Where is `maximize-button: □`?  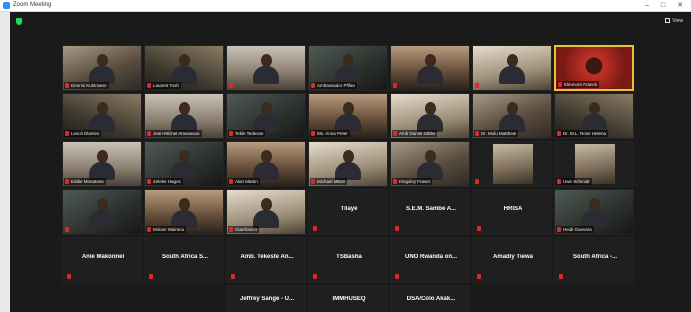 maximize-button: □ is located at coordinates (663, 5).